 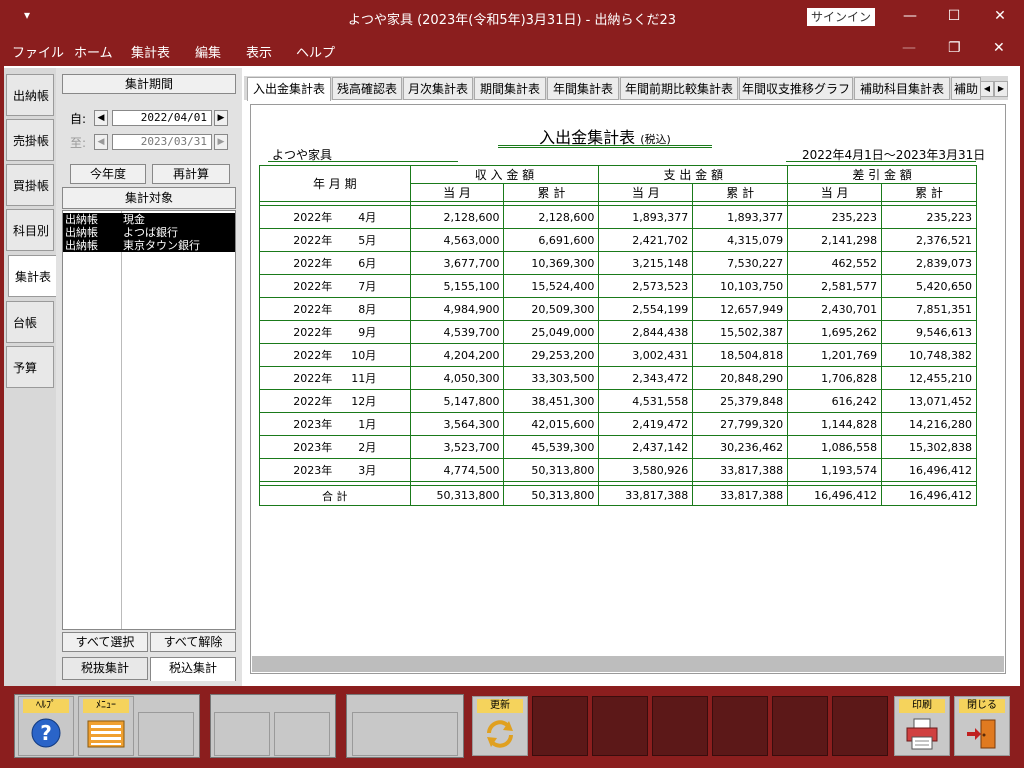 What do you see at coordinates (551, 355) in the screenshot?
I see `cell-income-cumulative: 29,253,200` at bounding box center [551, 355].